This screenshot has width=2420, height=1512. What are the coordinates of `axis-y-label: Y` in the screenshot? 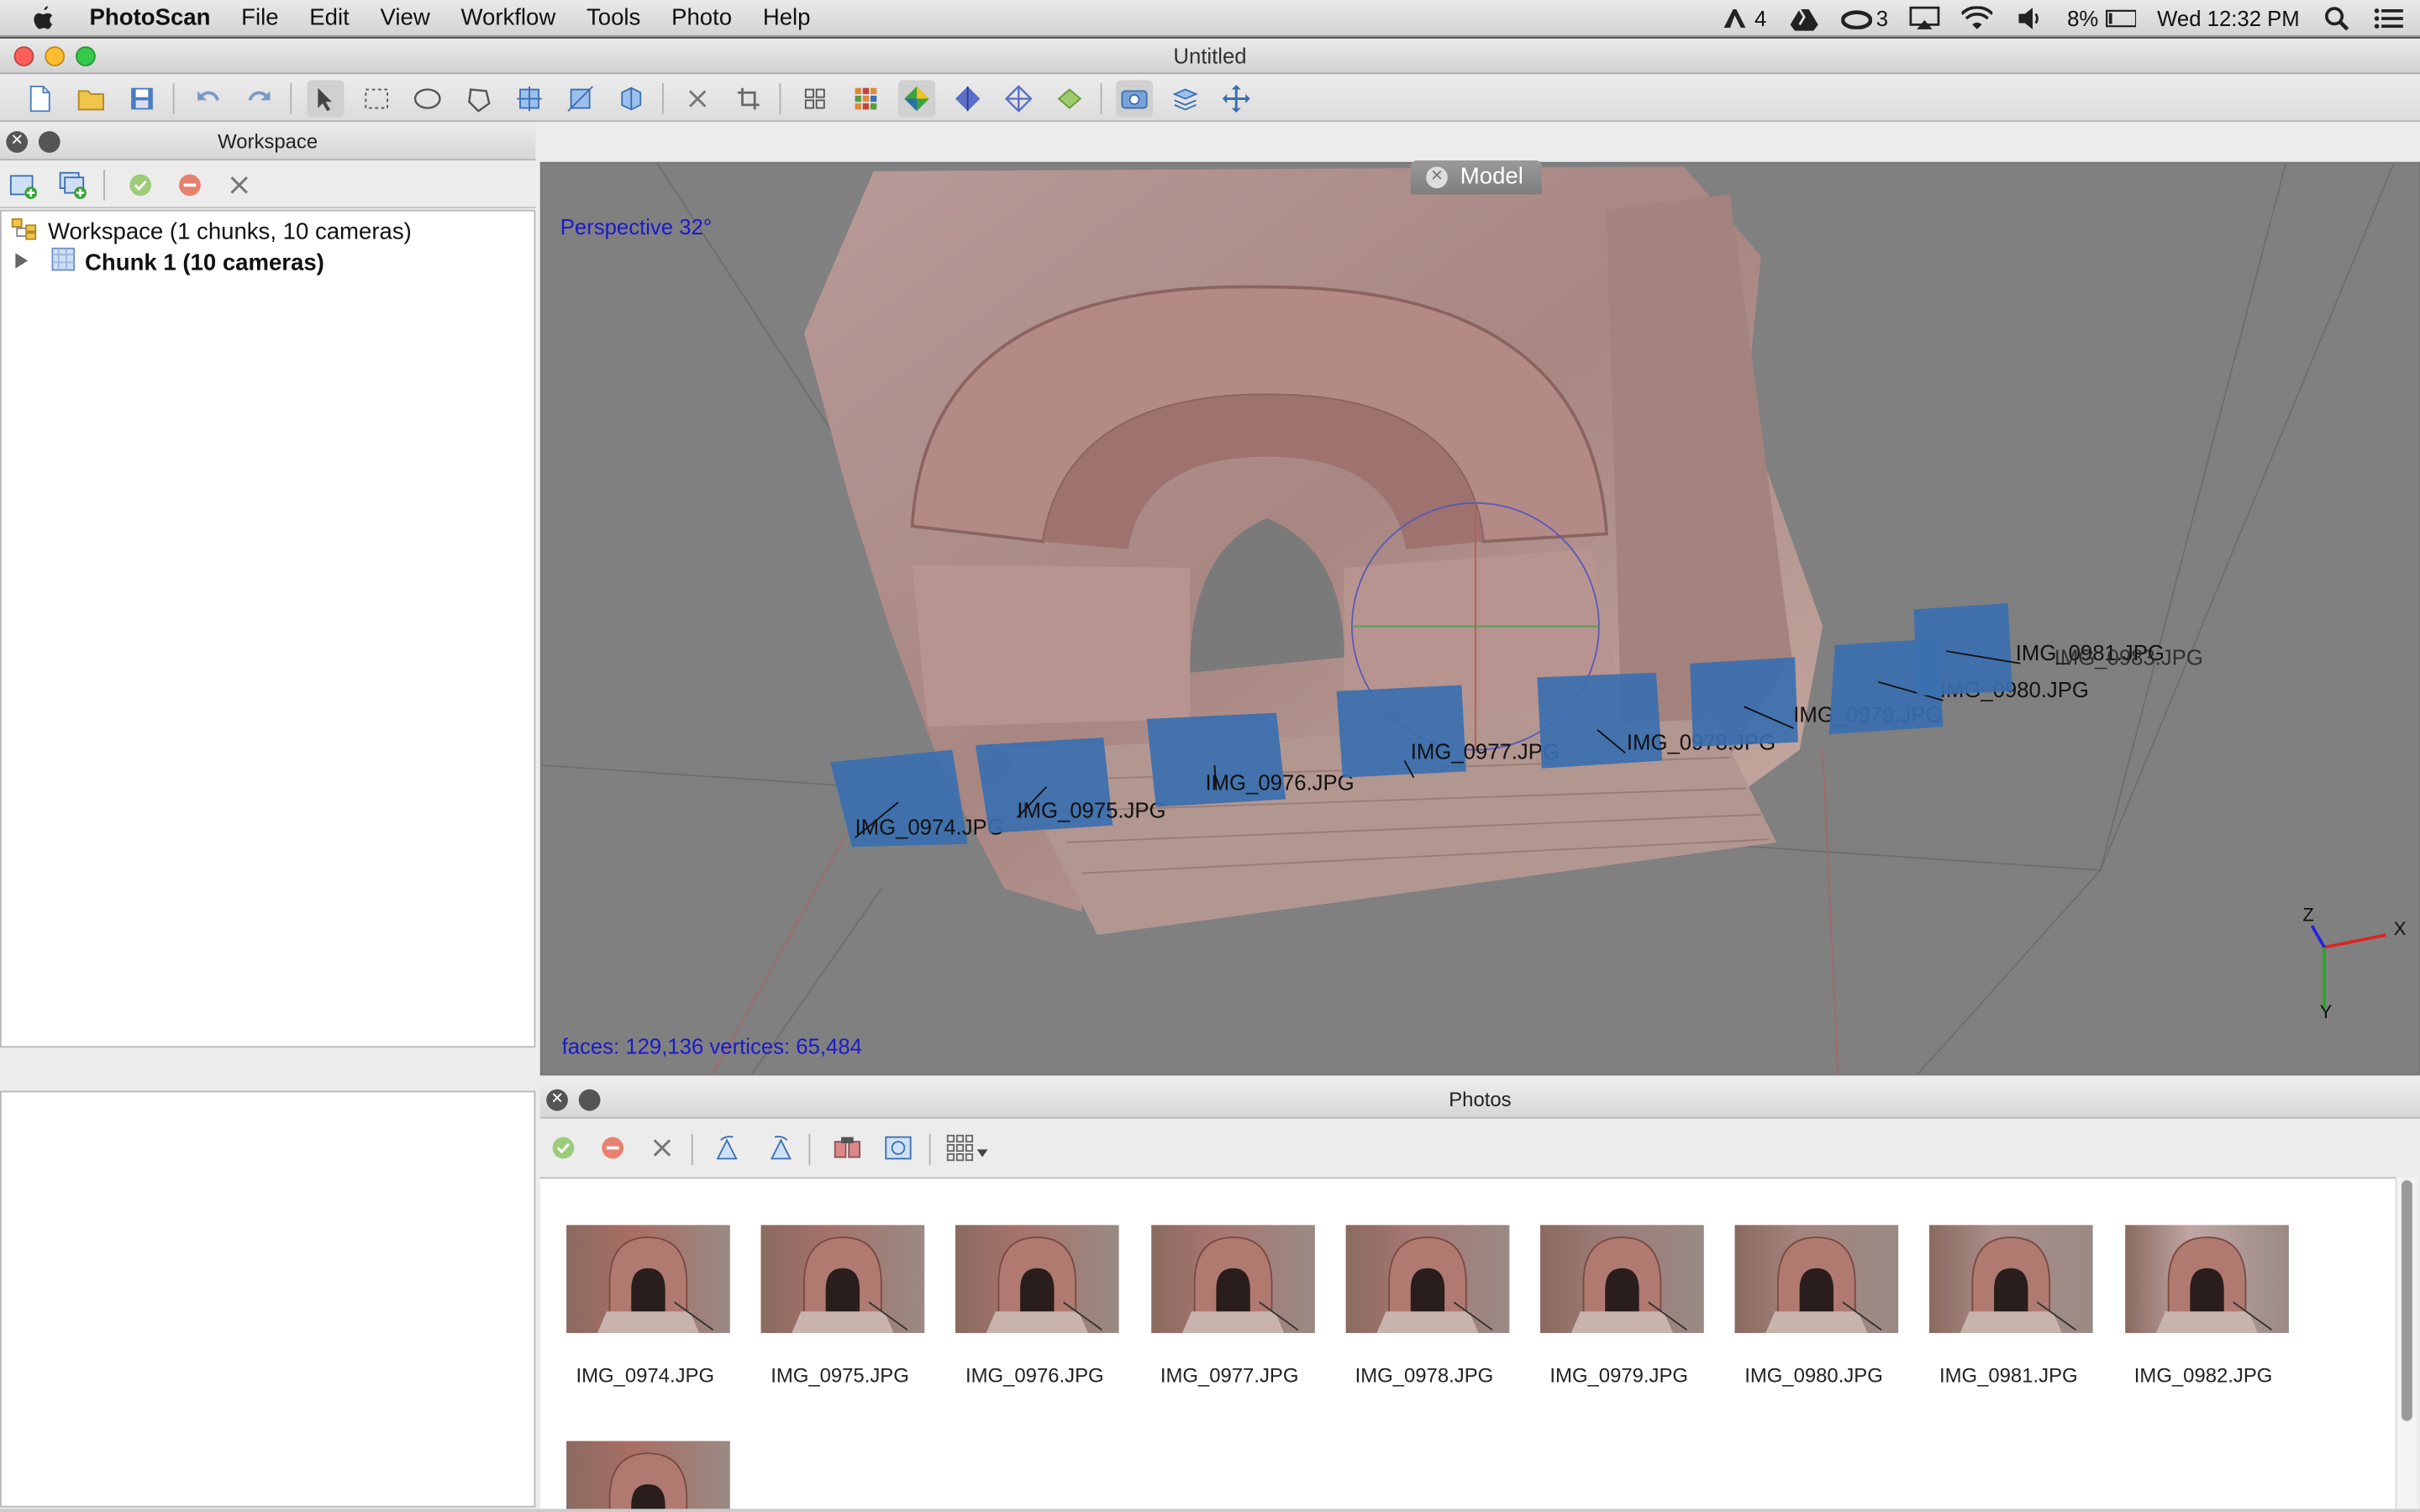 It's located at (2327, 1011).